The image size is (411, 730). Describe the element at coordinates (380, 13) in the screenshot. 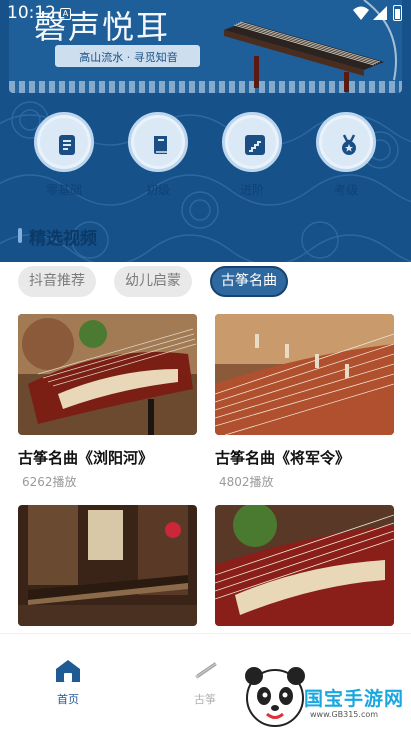

I see `signal-icon` at that location.